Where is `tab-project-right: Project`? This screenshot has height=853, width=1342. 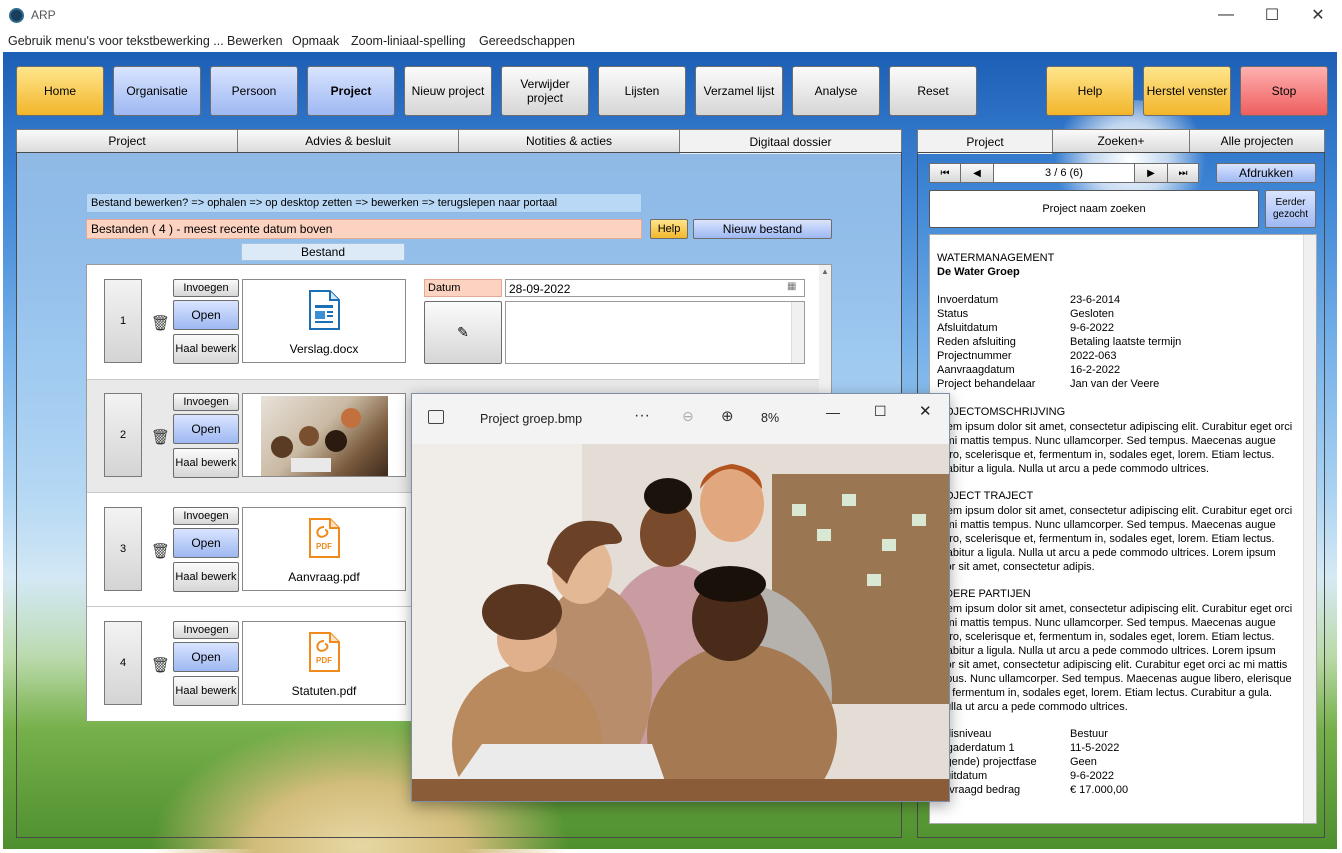
tab-project-right: Project is located at coordinates (985, 141).